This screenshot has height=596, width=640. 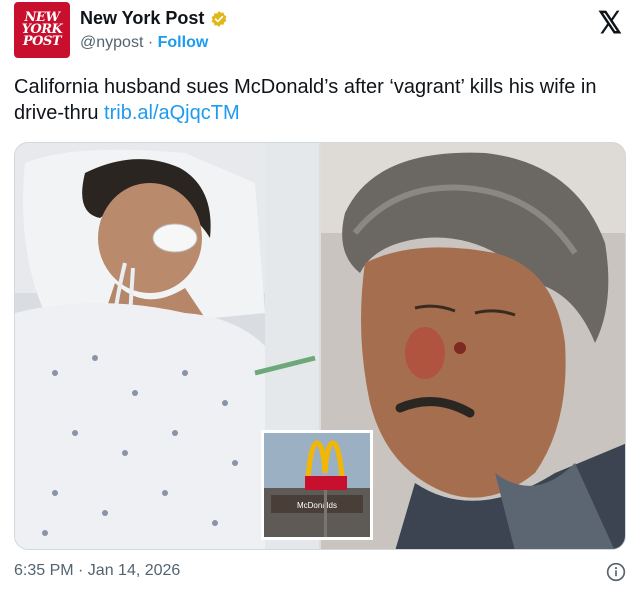 What do you see at coordinates (172, 113) in the screenshot?
I see `tweet-link: trib.al/aQjqcTM` at bounding box center [172, 113].